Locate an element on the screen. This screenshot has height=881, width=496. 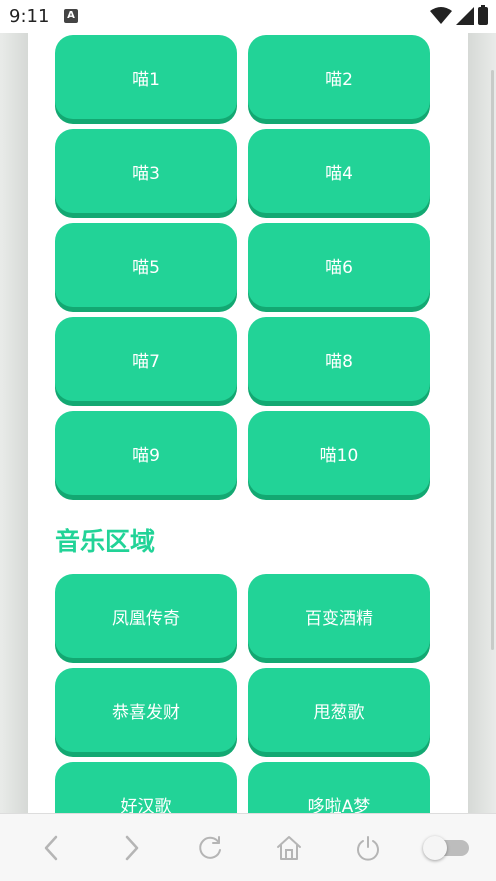
forward-button is located at coordinates (131, 848).